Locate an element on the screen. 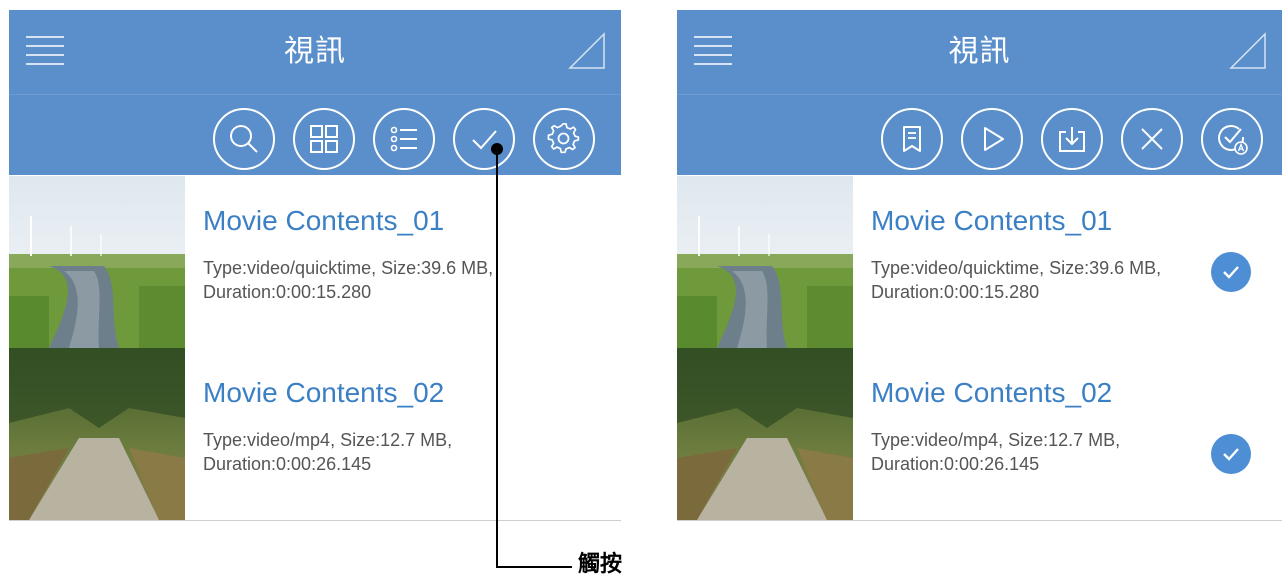 This screenshot has width=1282, height=578. select-all-icon is located at coordinates (1233, 139).